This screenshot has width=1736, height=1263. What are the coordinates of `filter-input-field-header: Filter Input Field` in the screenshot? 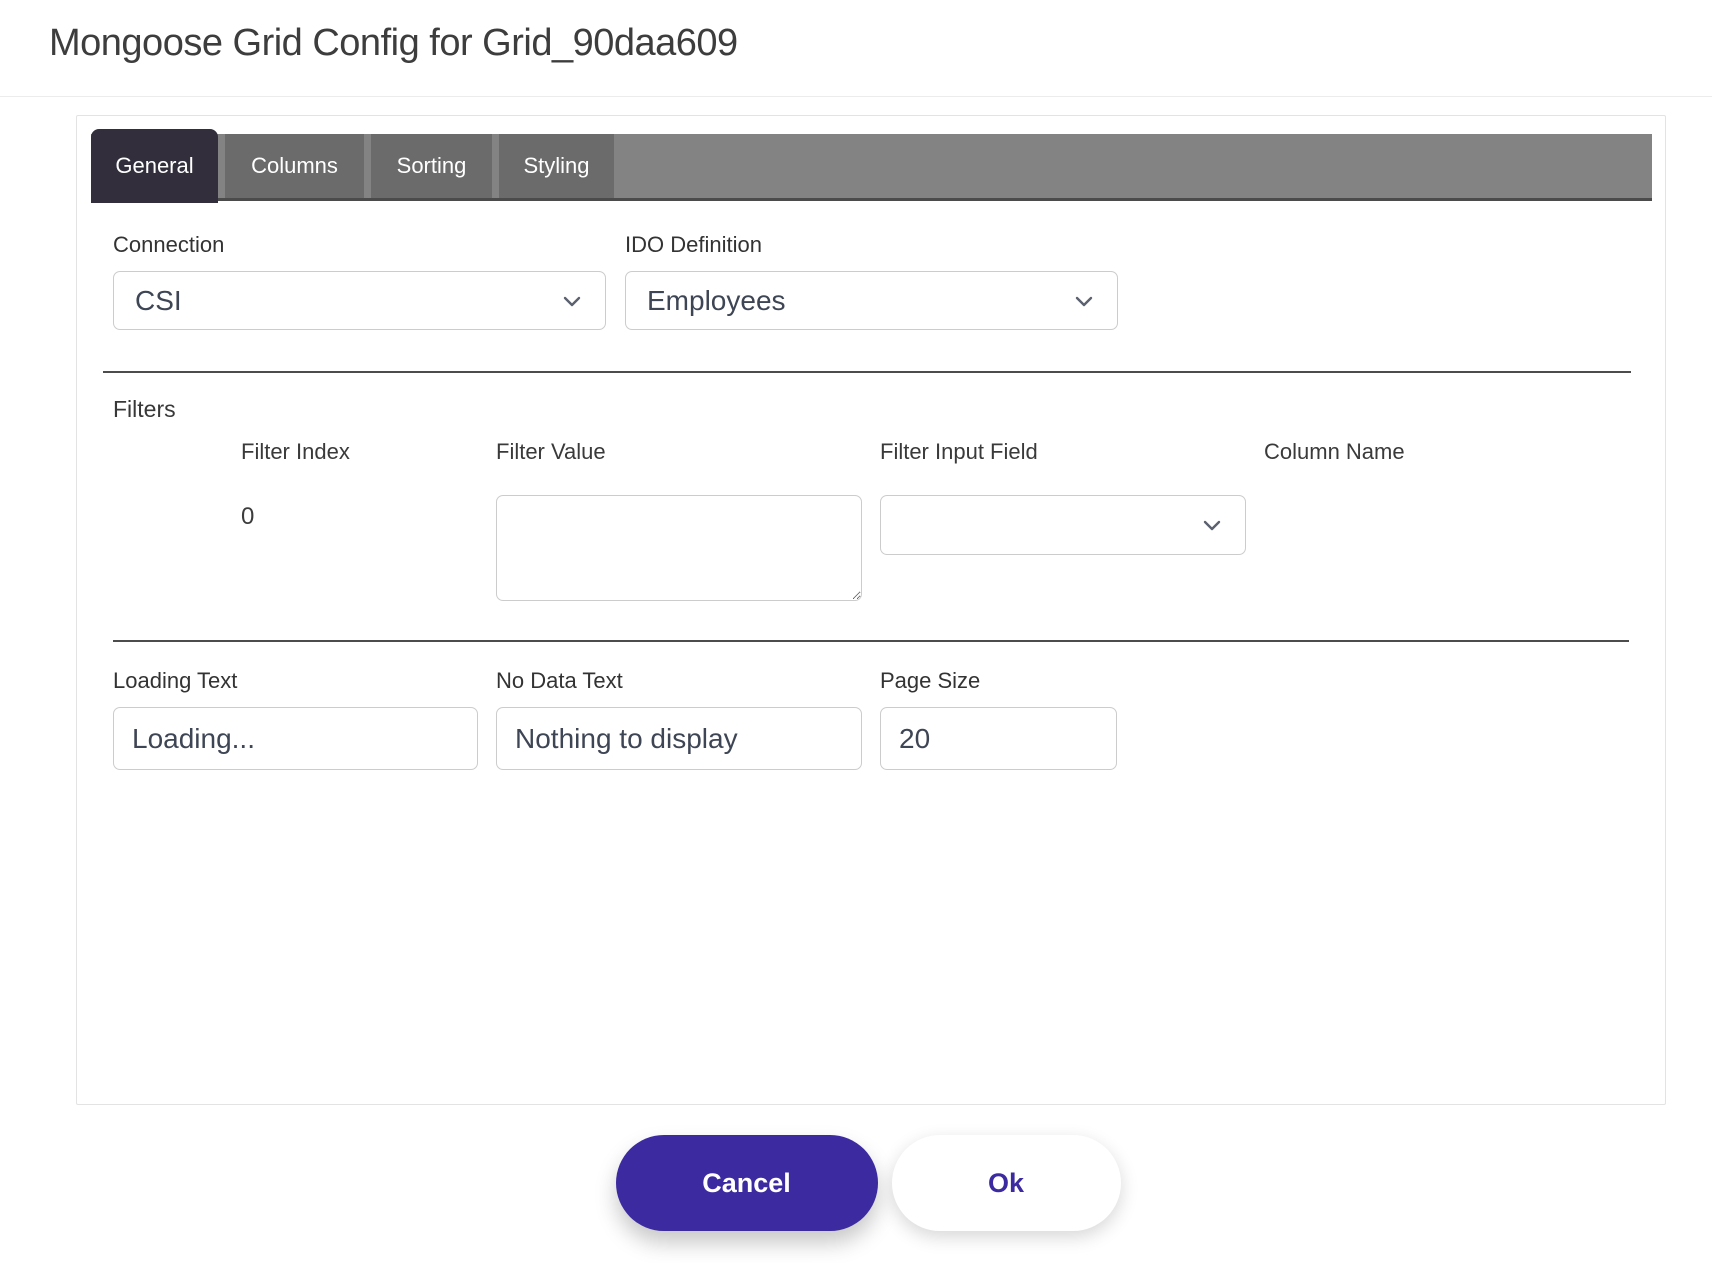 It's located at (959, 451).